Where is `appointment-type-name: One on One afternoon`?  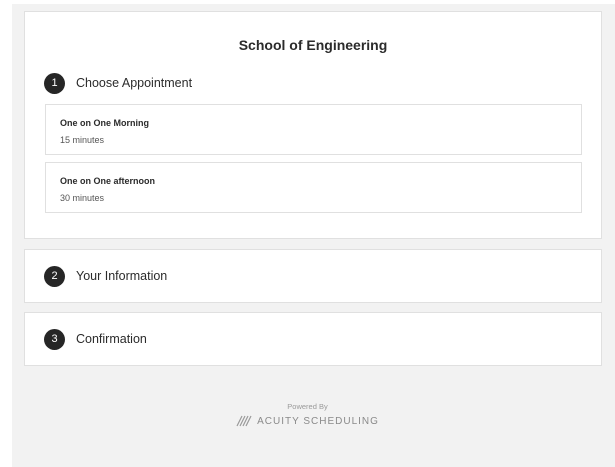
appointment-type-name: One on One afternoon is located at coordinates (108, 181).